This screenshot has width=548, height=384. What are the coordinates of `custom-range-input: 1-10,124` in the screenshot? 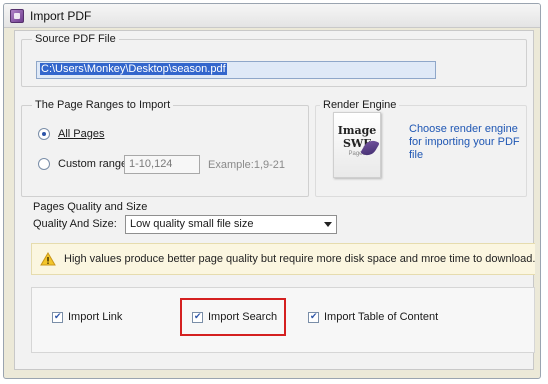 It's located at (162, 164).